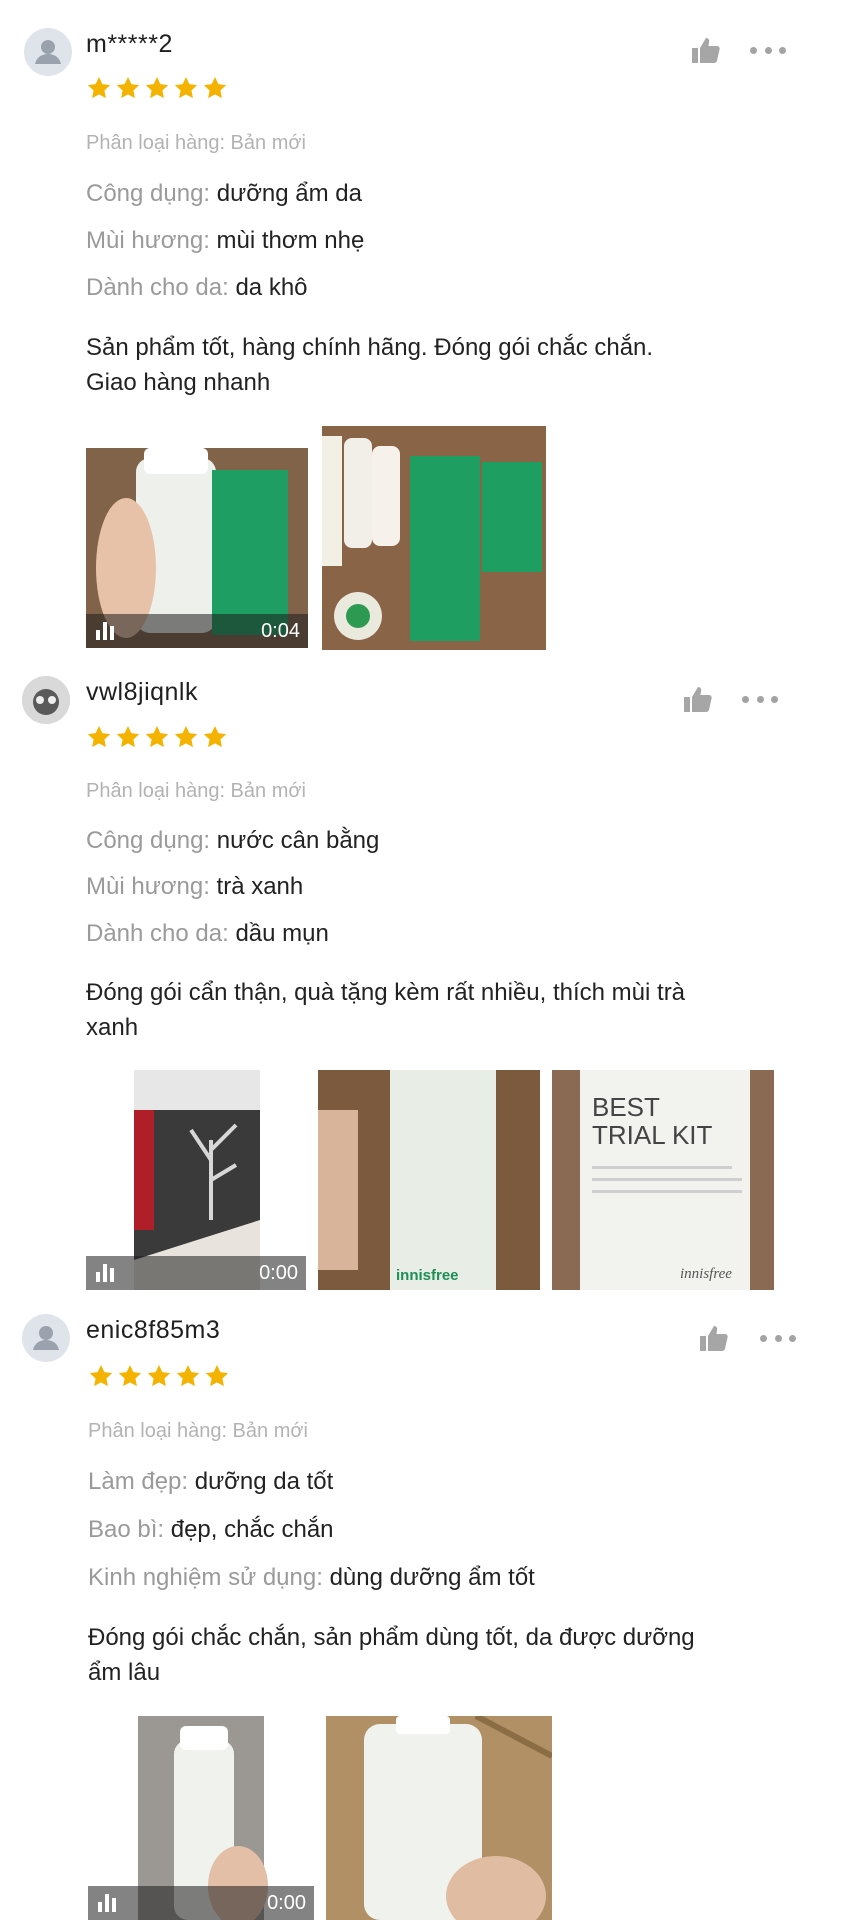 This screenshot has width=856, height=1920. What do you see at coordinates (205, 1577) in the screenshot?
I see `attribute-key: Kinh nghiệm sử dụng:` at bounding box center [205, 1577].